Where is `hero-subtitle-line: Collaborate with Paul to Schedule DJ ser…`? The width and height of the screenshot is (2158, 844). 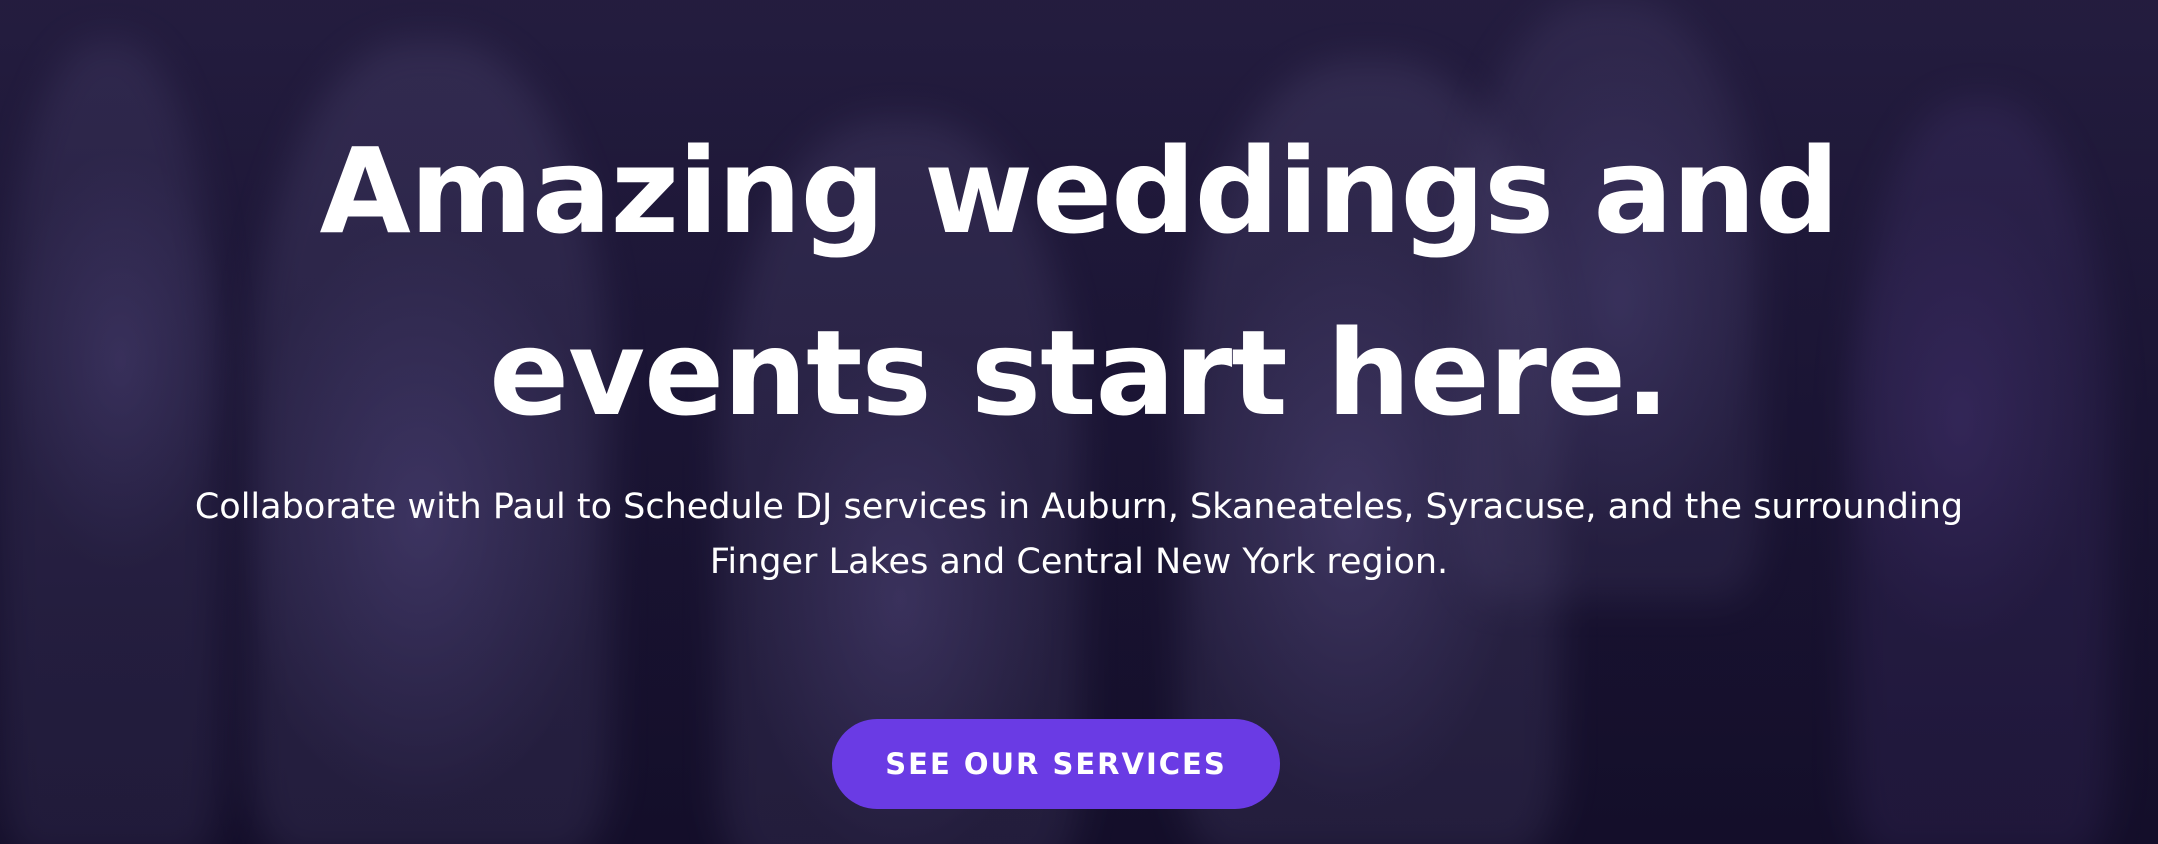
hero-subtitle-line: Collaborate with Paul to Schedule DJ ser… is located at coordinates (1079, 507).